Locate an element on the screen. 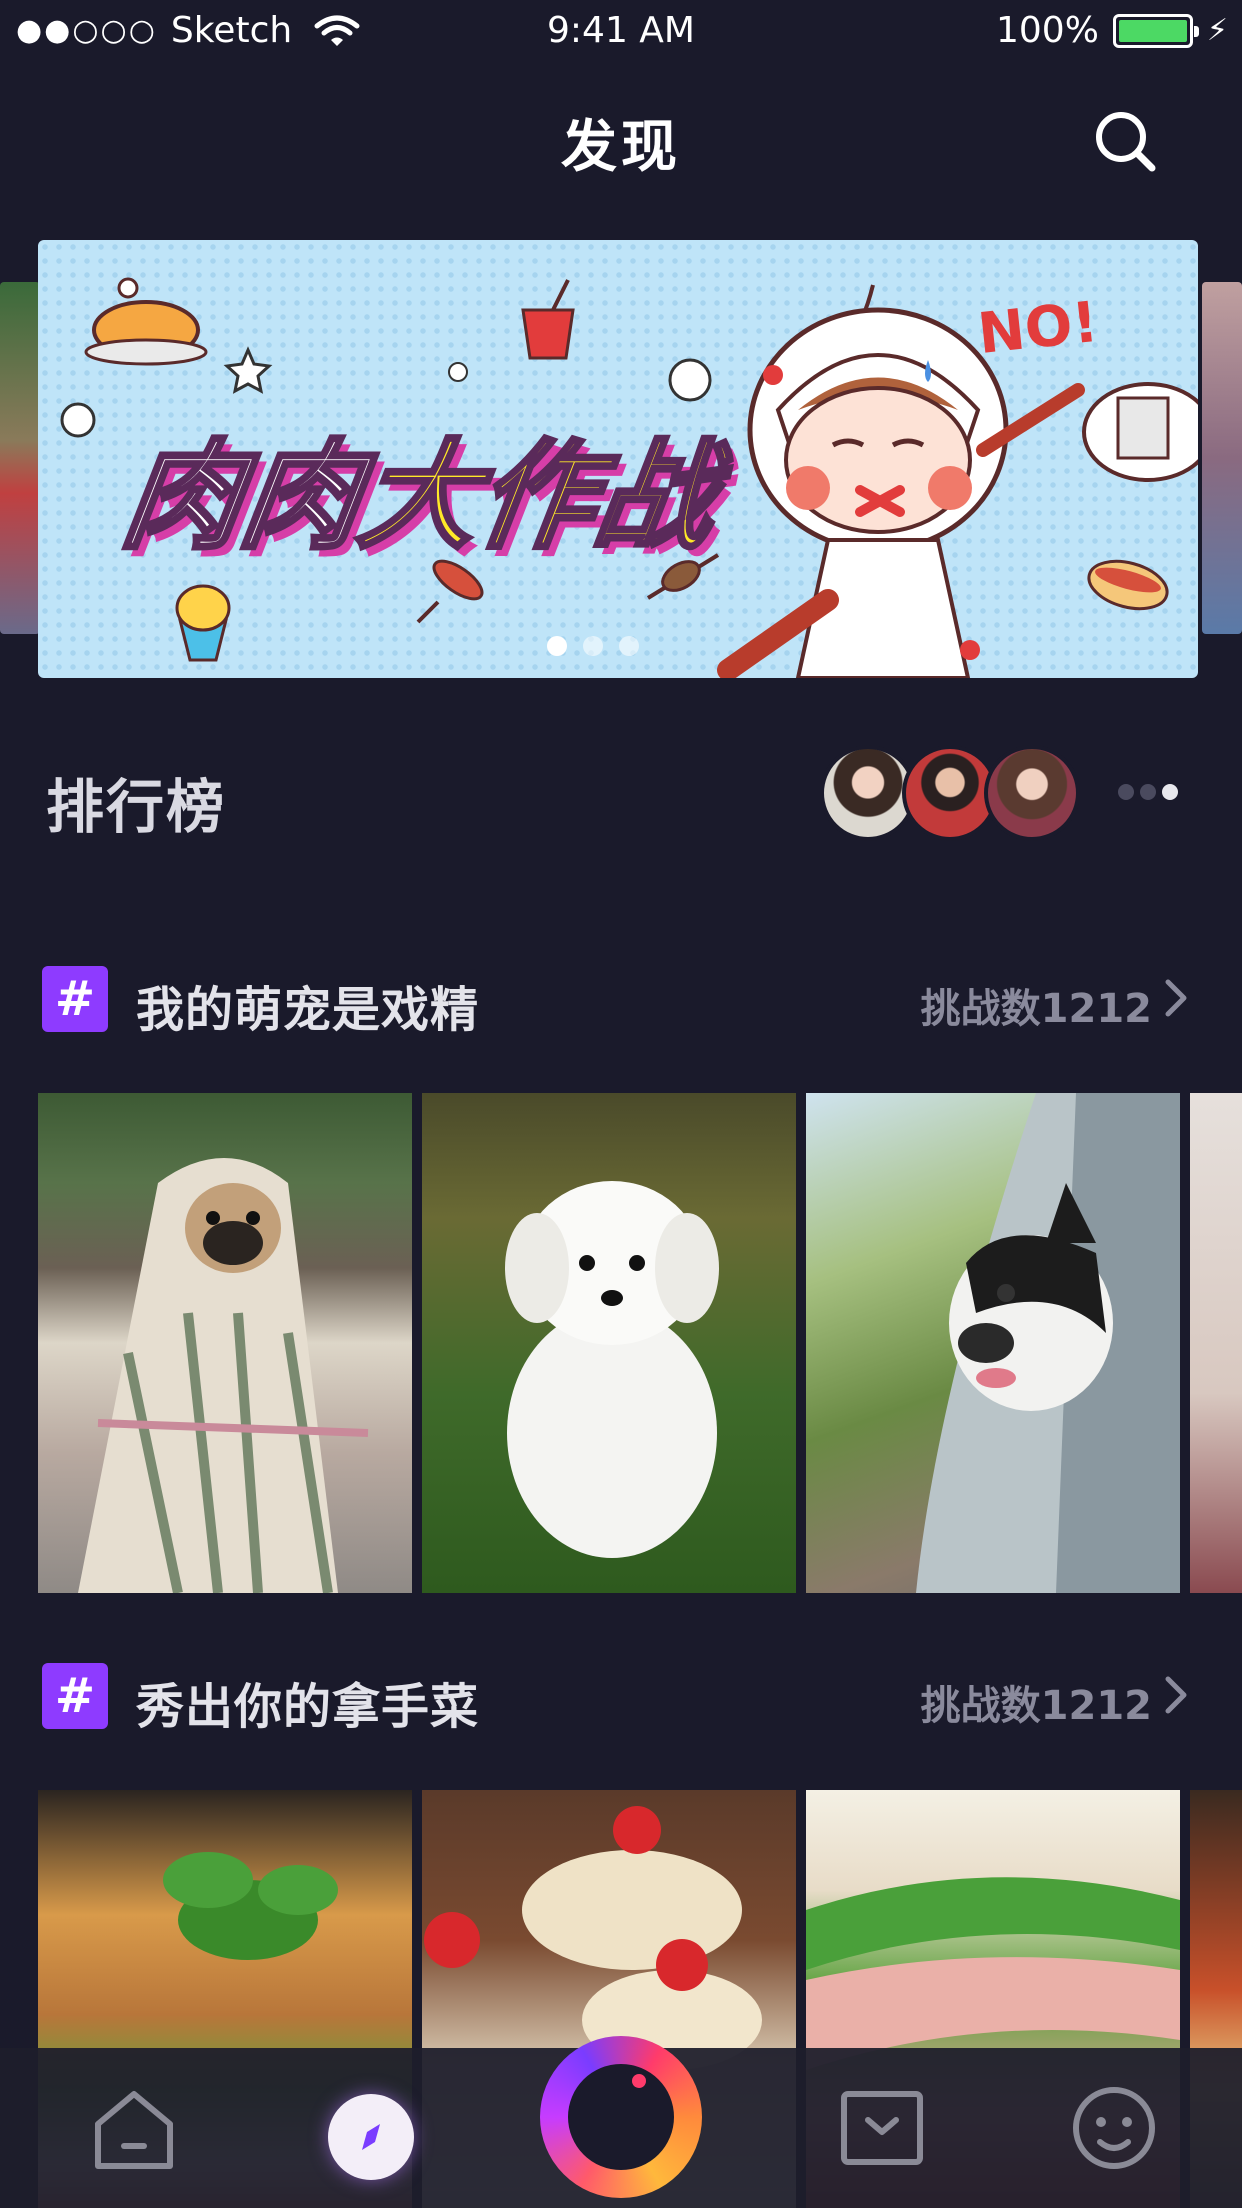 The height and width of the screenshot is (2208, 1242). banner-next-peek is located at coordinates (1222, 458).